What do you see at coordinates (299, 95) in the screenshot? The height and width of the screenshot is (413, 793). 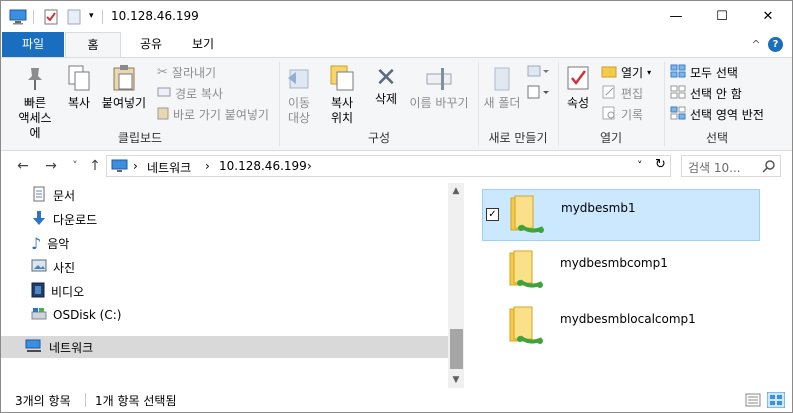 I see `move-to-button: 이동 대상` at bounding box center [299, 95].